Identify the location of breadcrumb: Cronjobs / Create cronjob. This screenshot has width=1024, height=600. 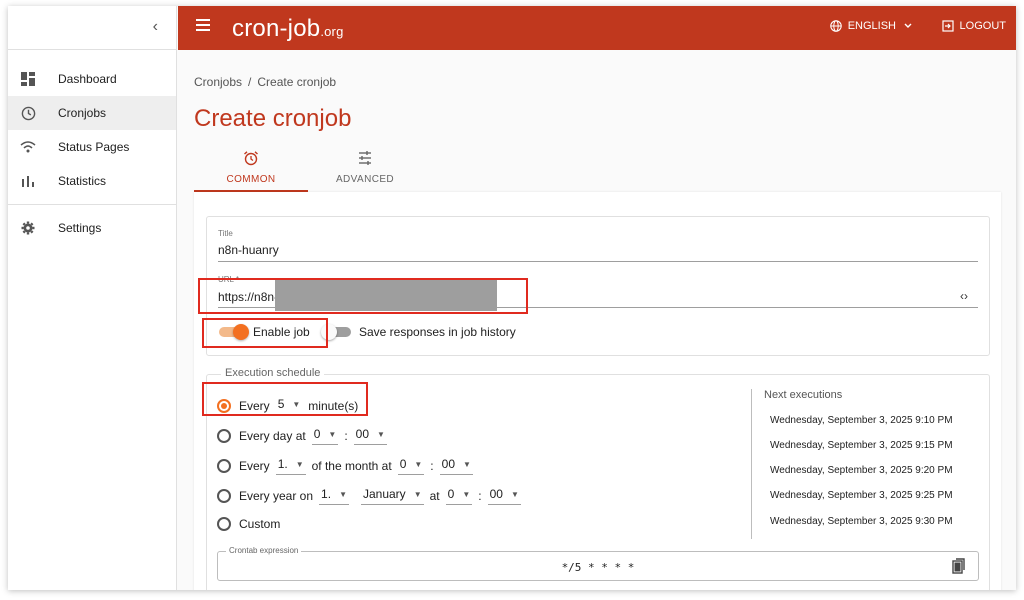
(268, 82).